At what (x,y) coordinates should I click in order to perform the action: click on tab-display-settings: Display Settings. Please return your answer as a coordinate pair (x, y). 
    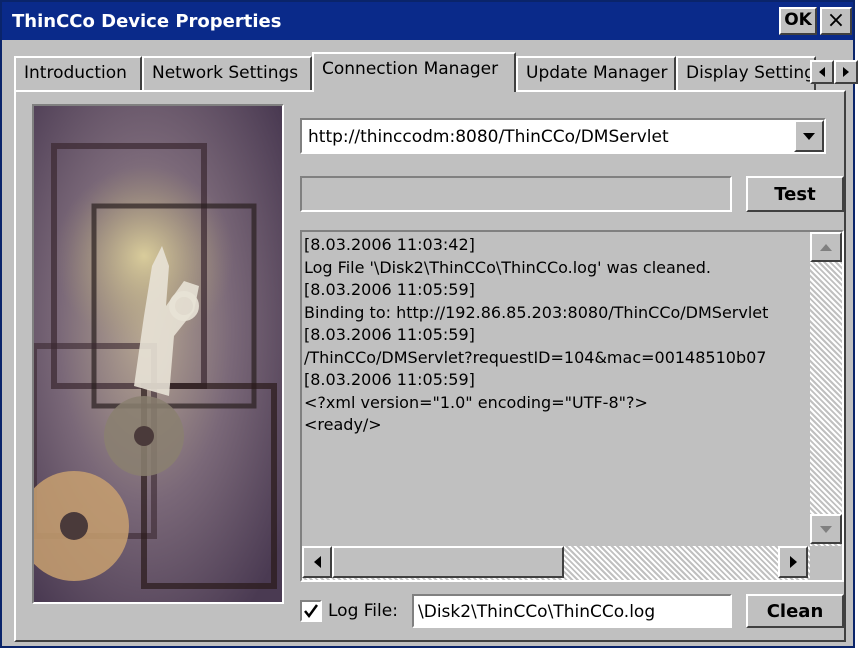
    Looking at the image, I should click on (746, 73).